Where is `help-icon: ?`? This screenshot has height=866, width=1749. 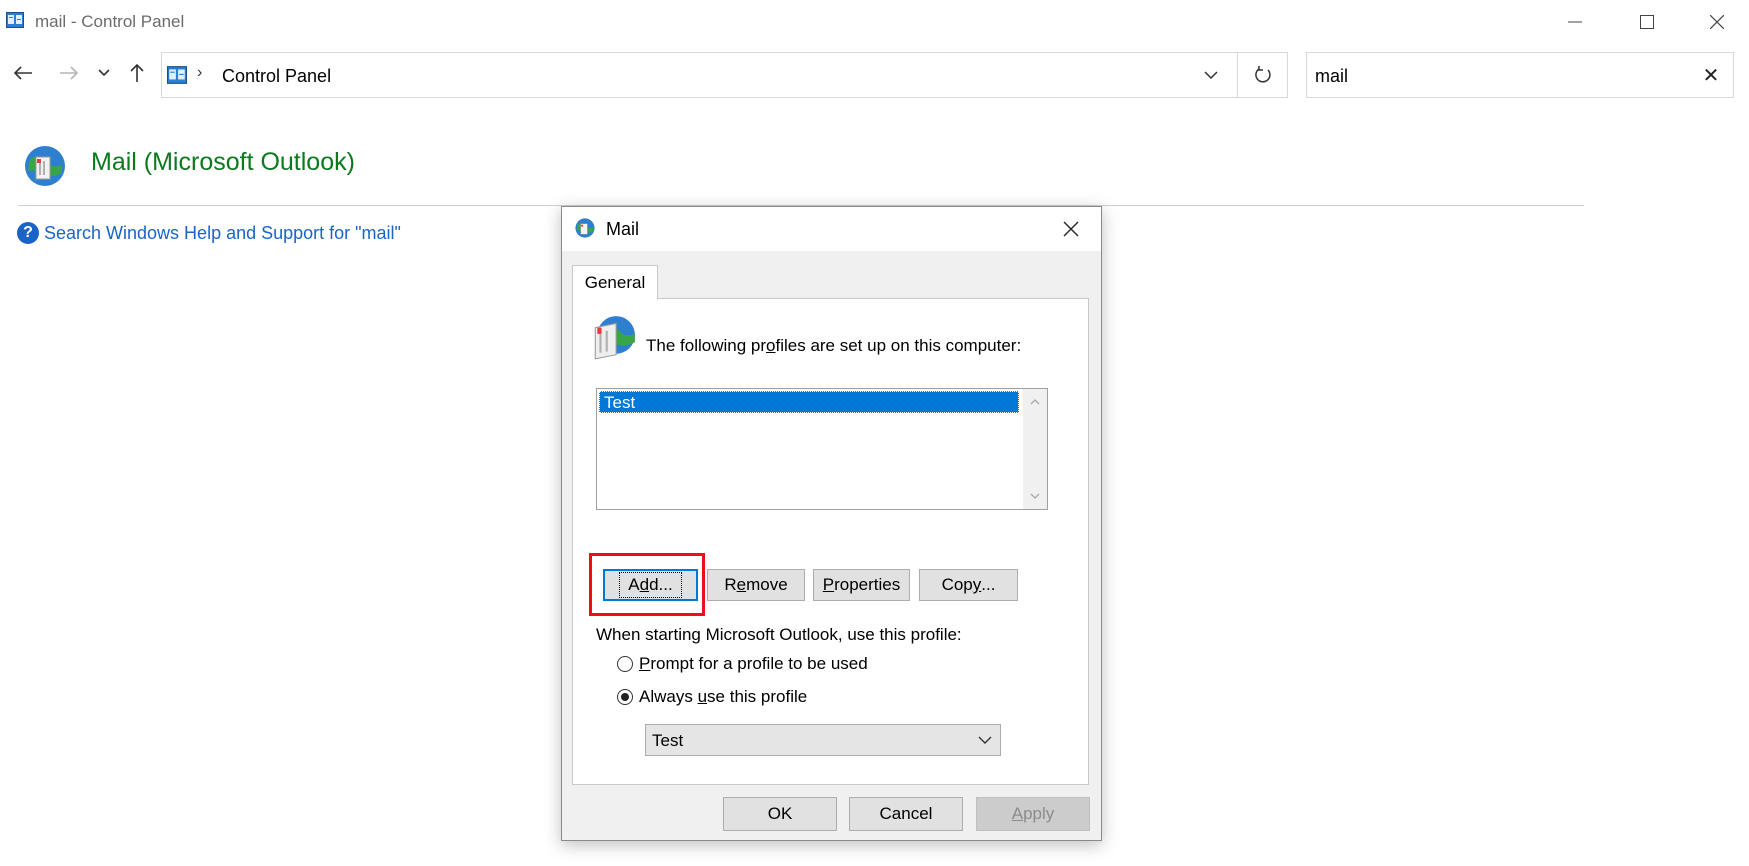
help-icon: ? is located at coordinates (28, 233).